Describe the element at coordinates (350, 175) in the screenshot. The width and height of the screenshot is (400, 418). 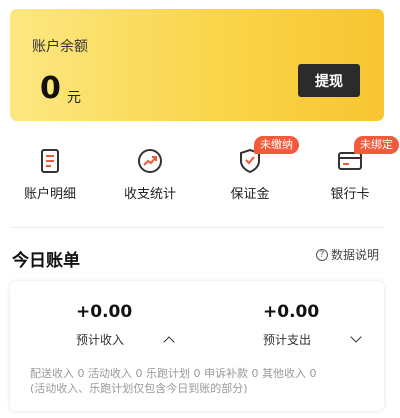
I see `shortcut-bank-card: 未绑定 银行卡` at that location.